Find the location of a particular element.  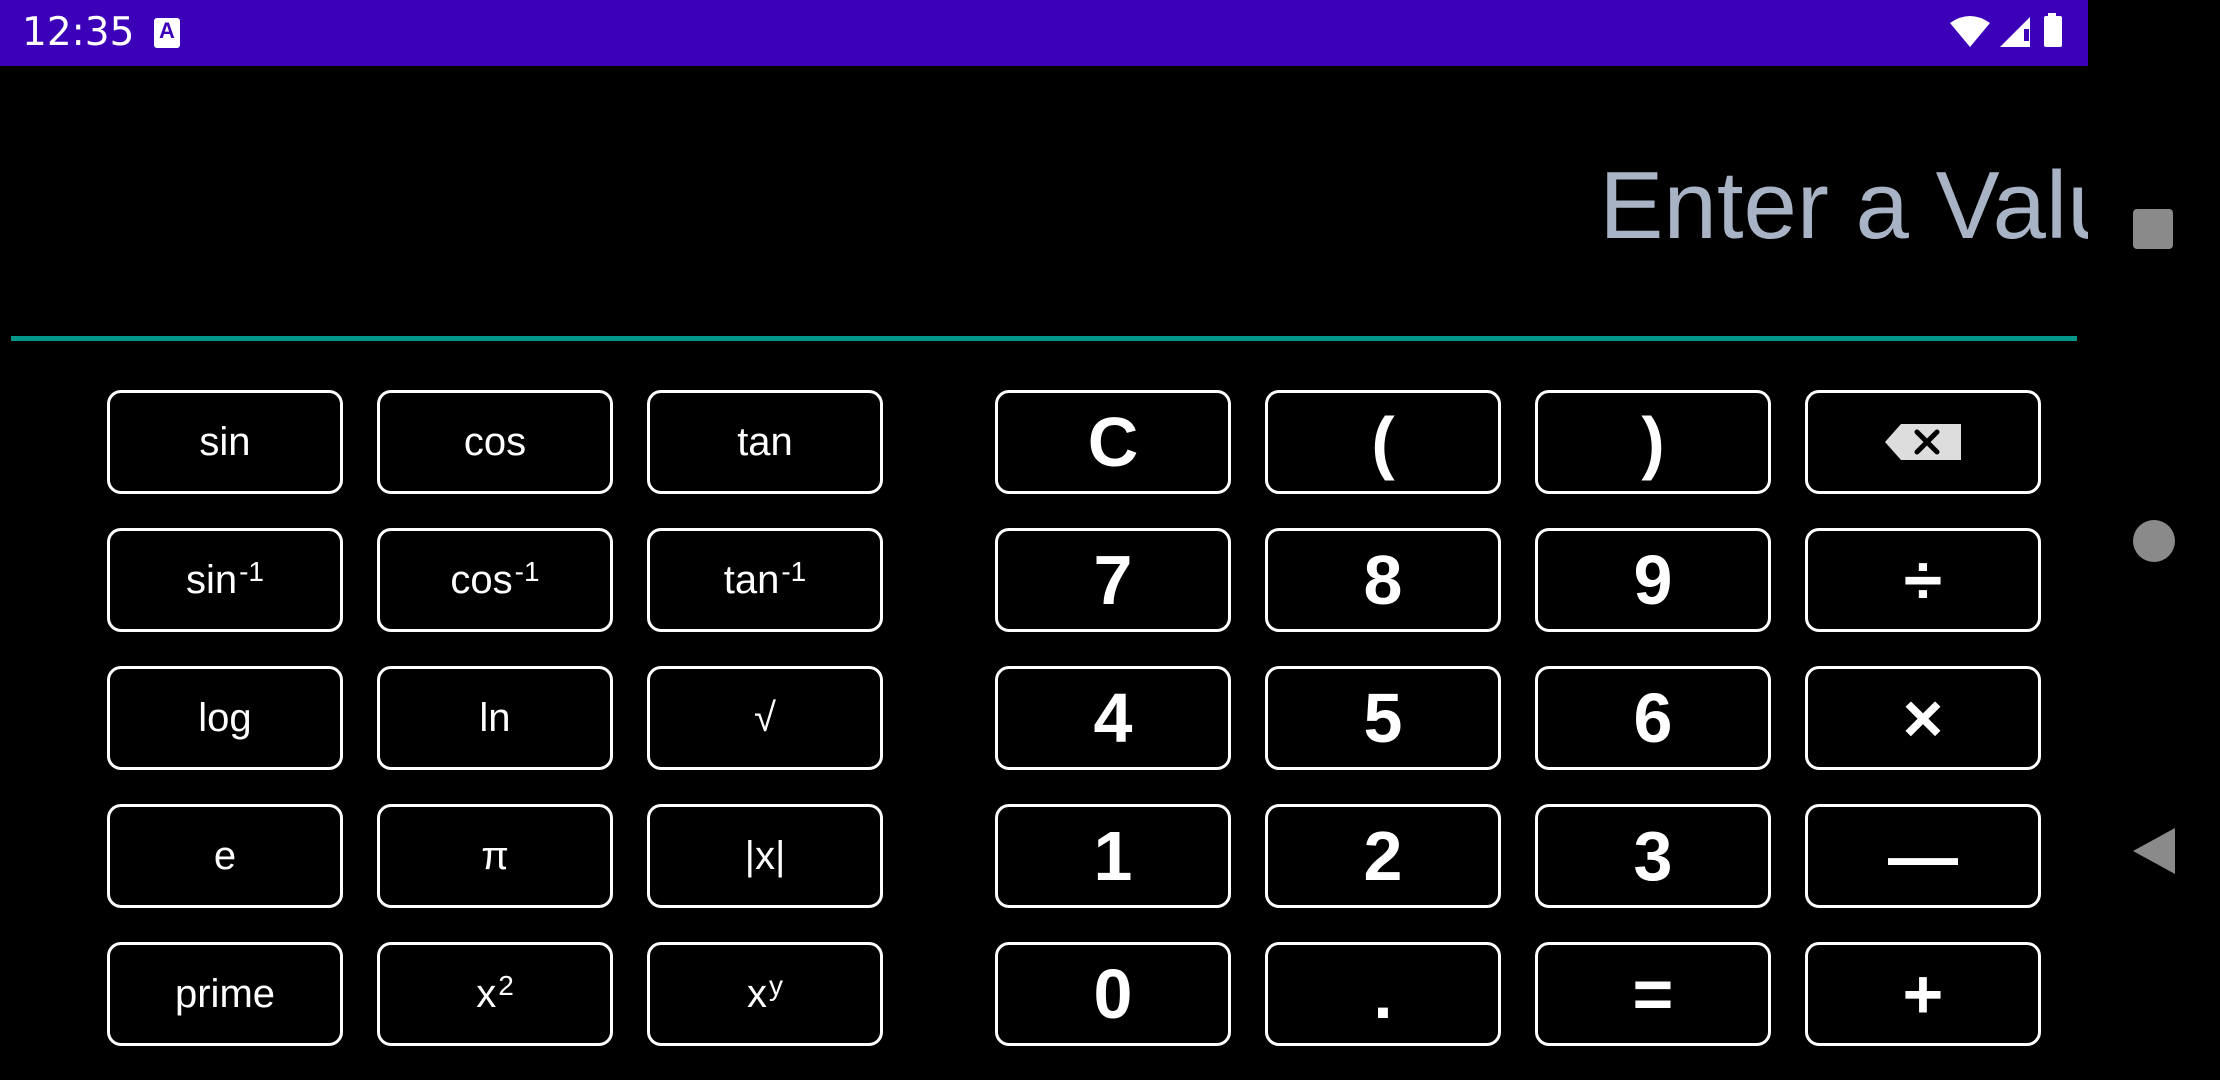

key-cos: cos is located at coordinates (495, 442).